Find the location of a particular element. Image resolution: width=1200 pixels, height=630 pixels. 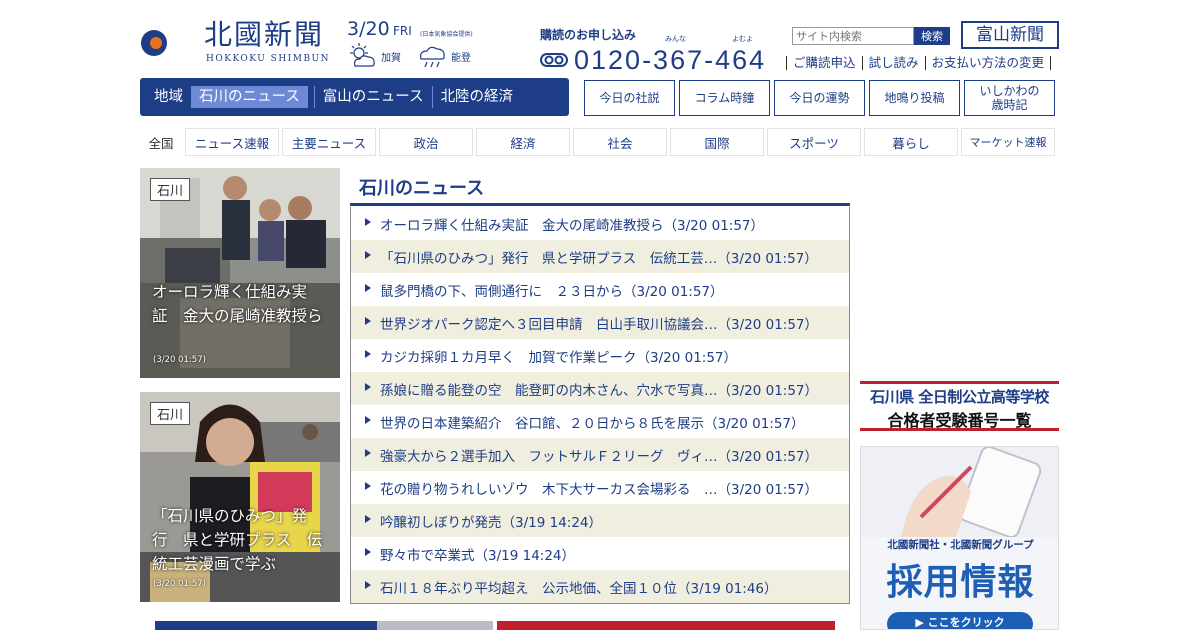

link-payment: お支払い方法の変更 is located at coordinates (988, 63).